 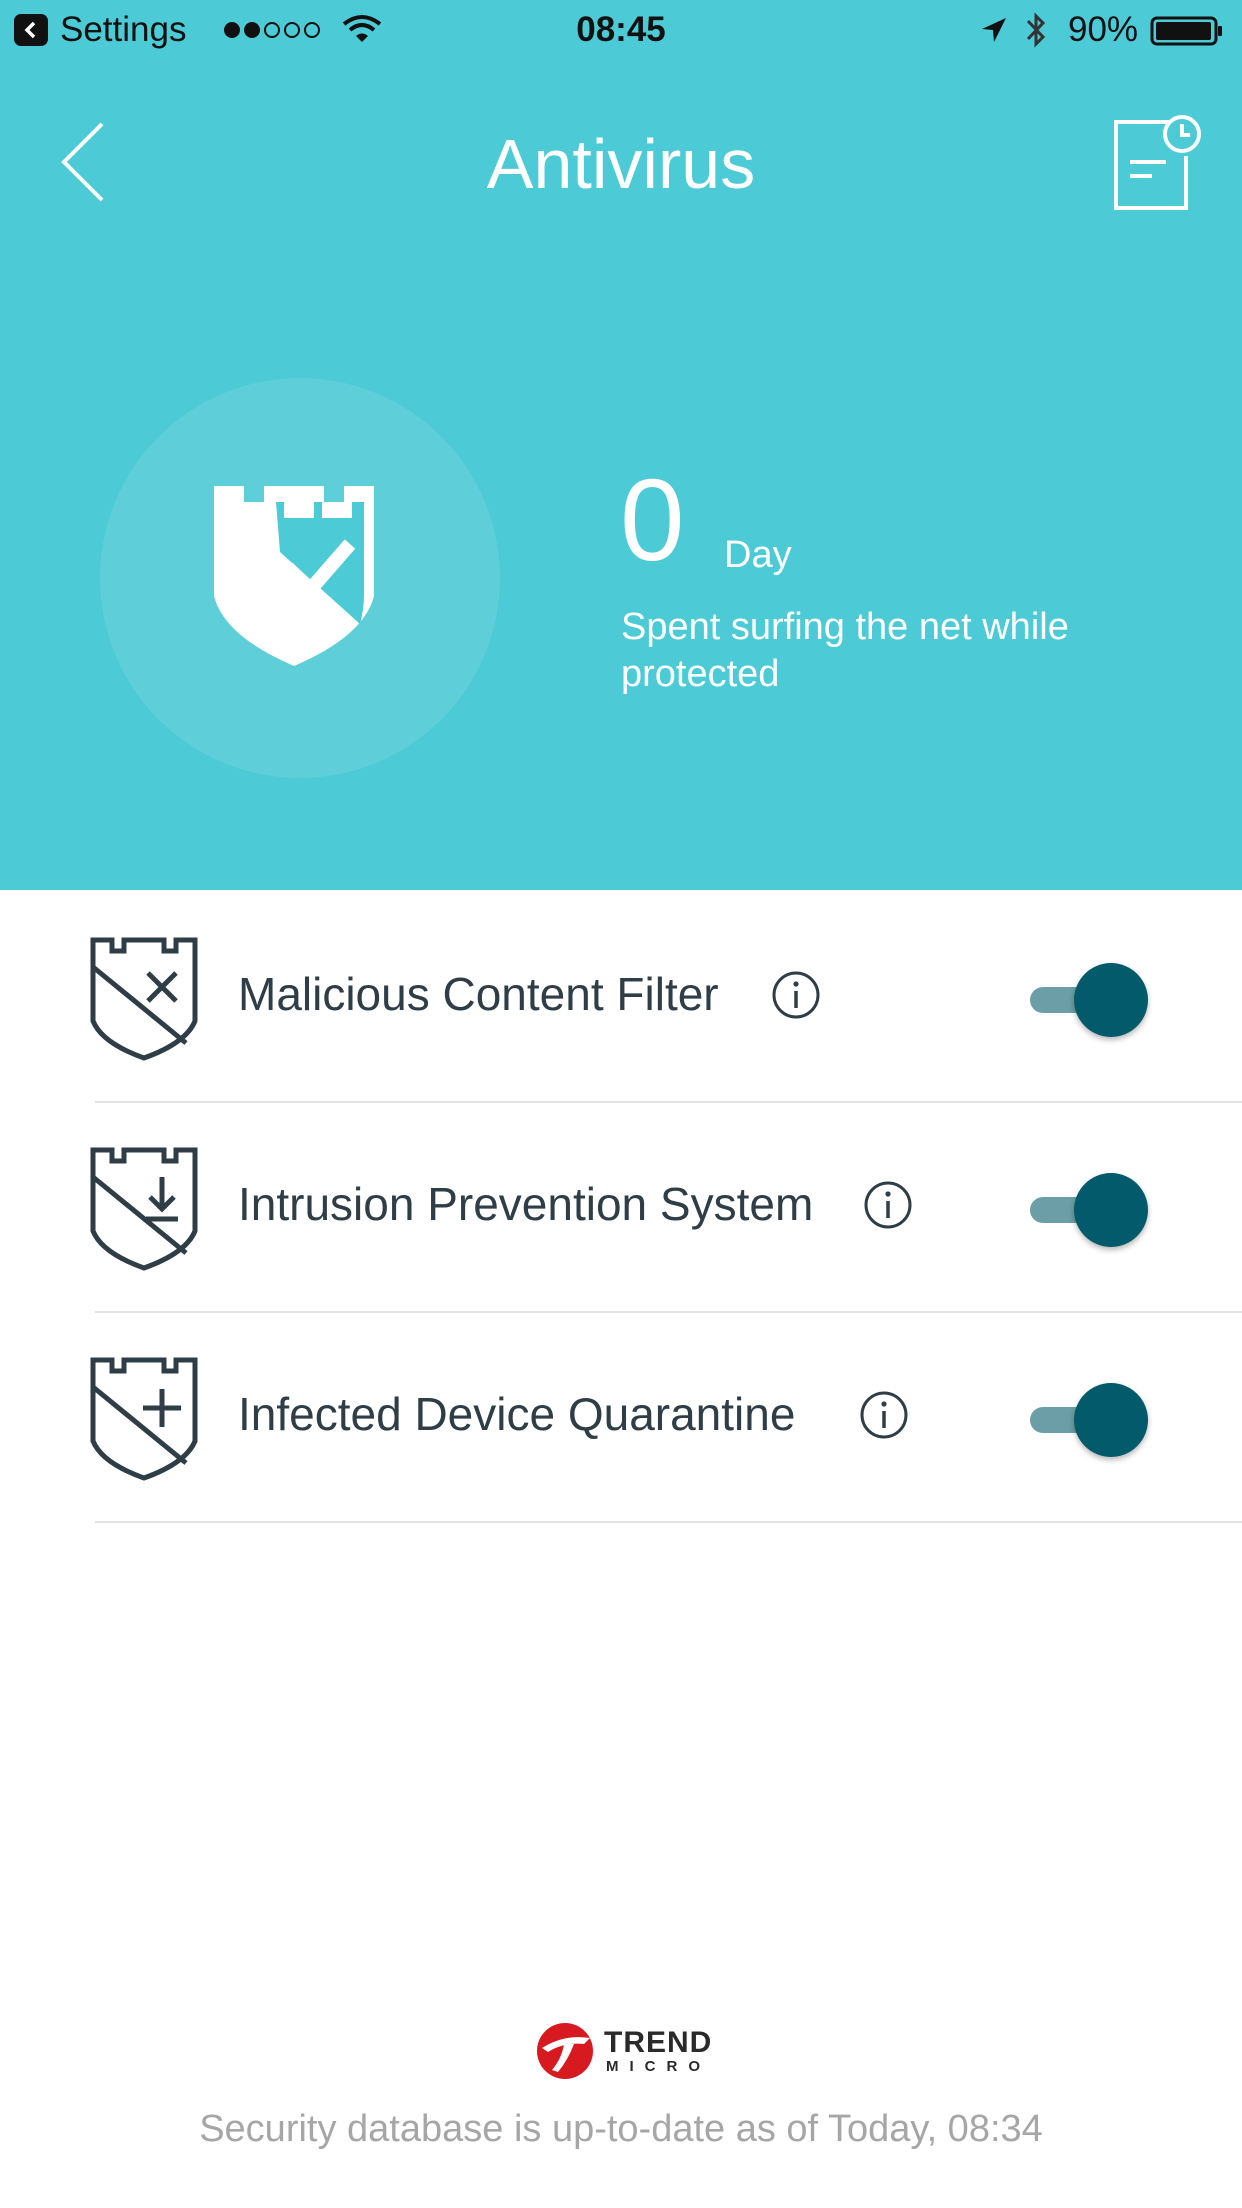 I want to click on battery-percent: 90%, so click(x=1103, y=29).